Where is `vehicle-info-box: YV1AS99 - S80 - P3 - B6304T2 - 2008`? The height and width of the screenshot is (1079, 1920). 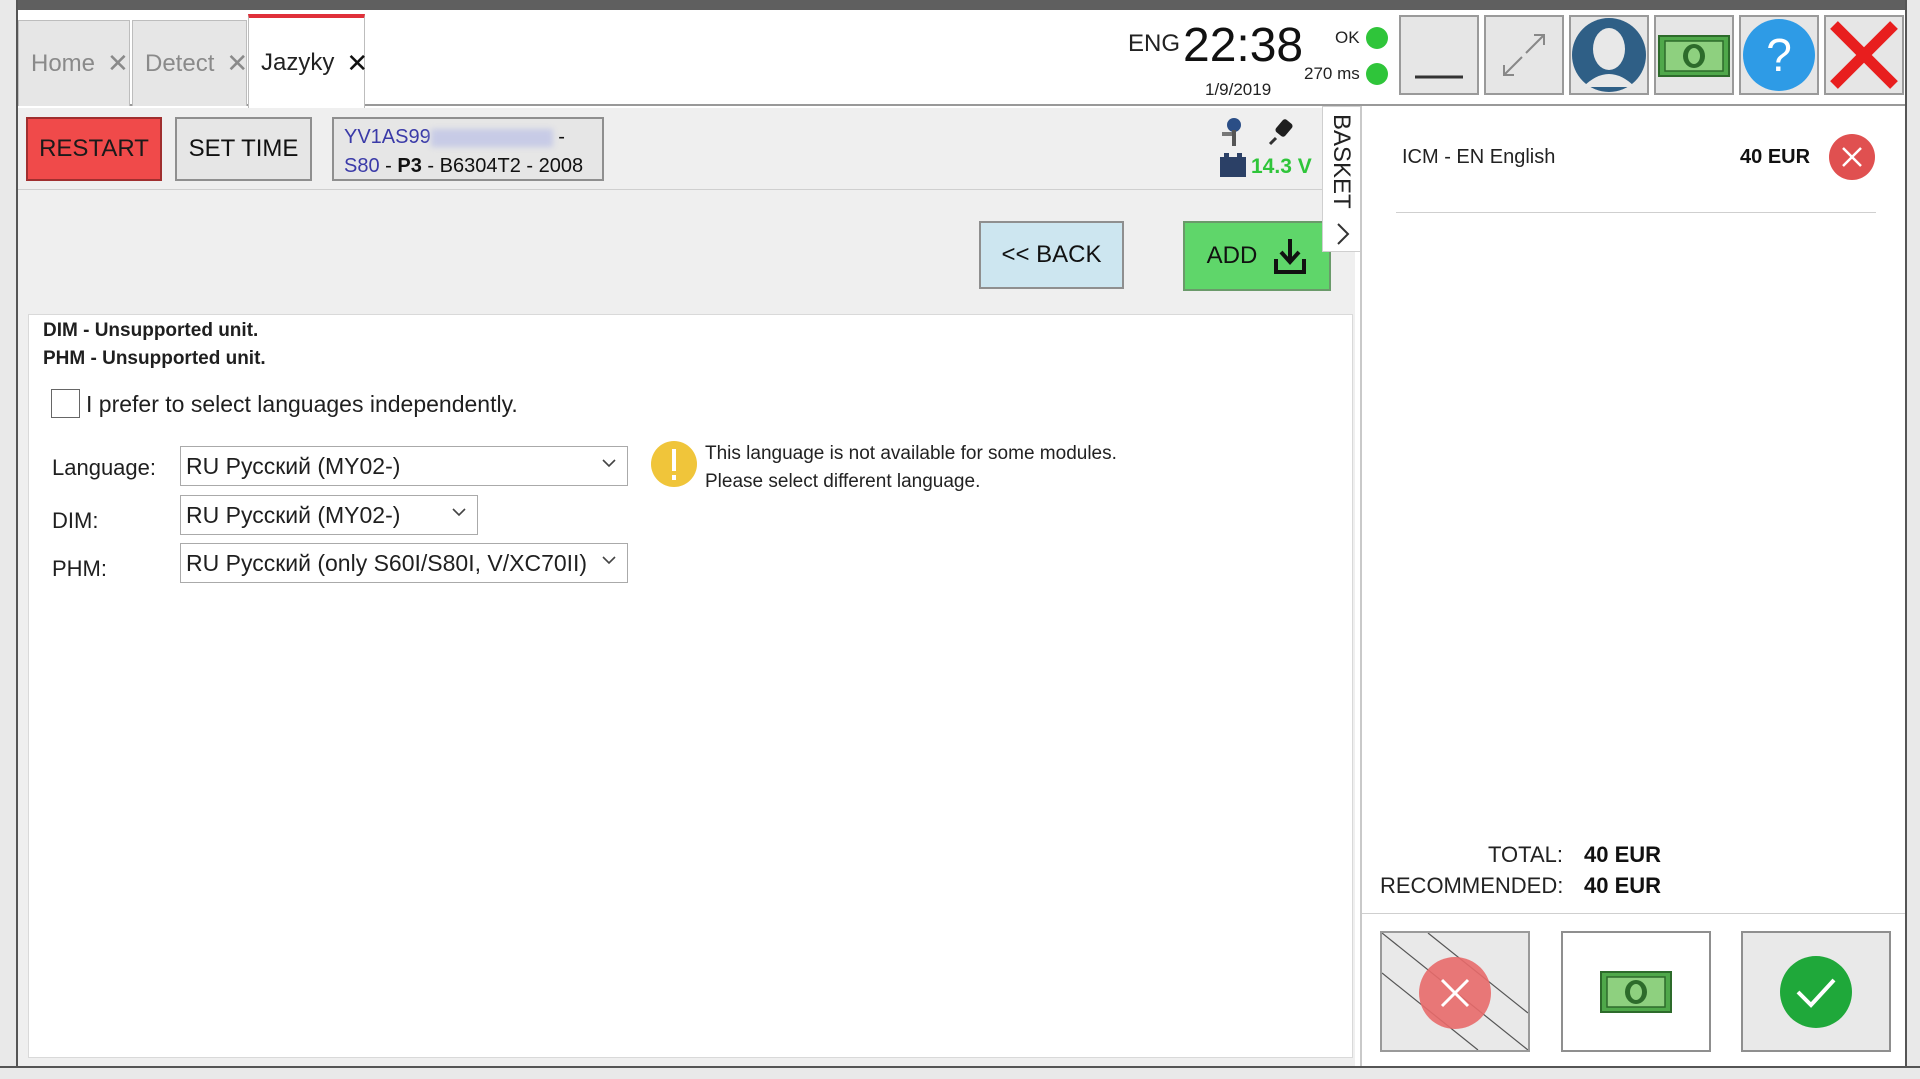
vehicle-info-box: YV1AS99 - S80 - P3 - B6304T2 - 2008 is located at coordinates (468, 149).